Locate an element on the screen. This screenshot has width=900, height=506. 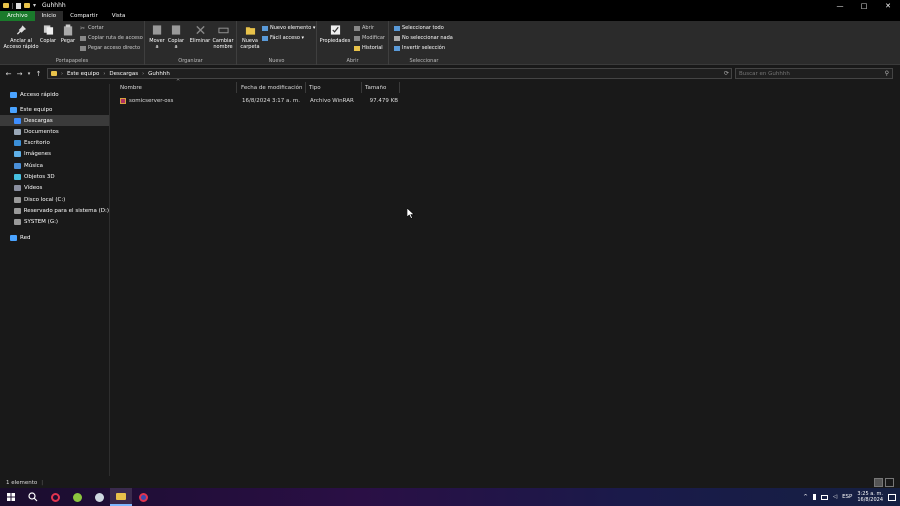
recent-locations-button: ▾ is located at coordinates (29, 74).